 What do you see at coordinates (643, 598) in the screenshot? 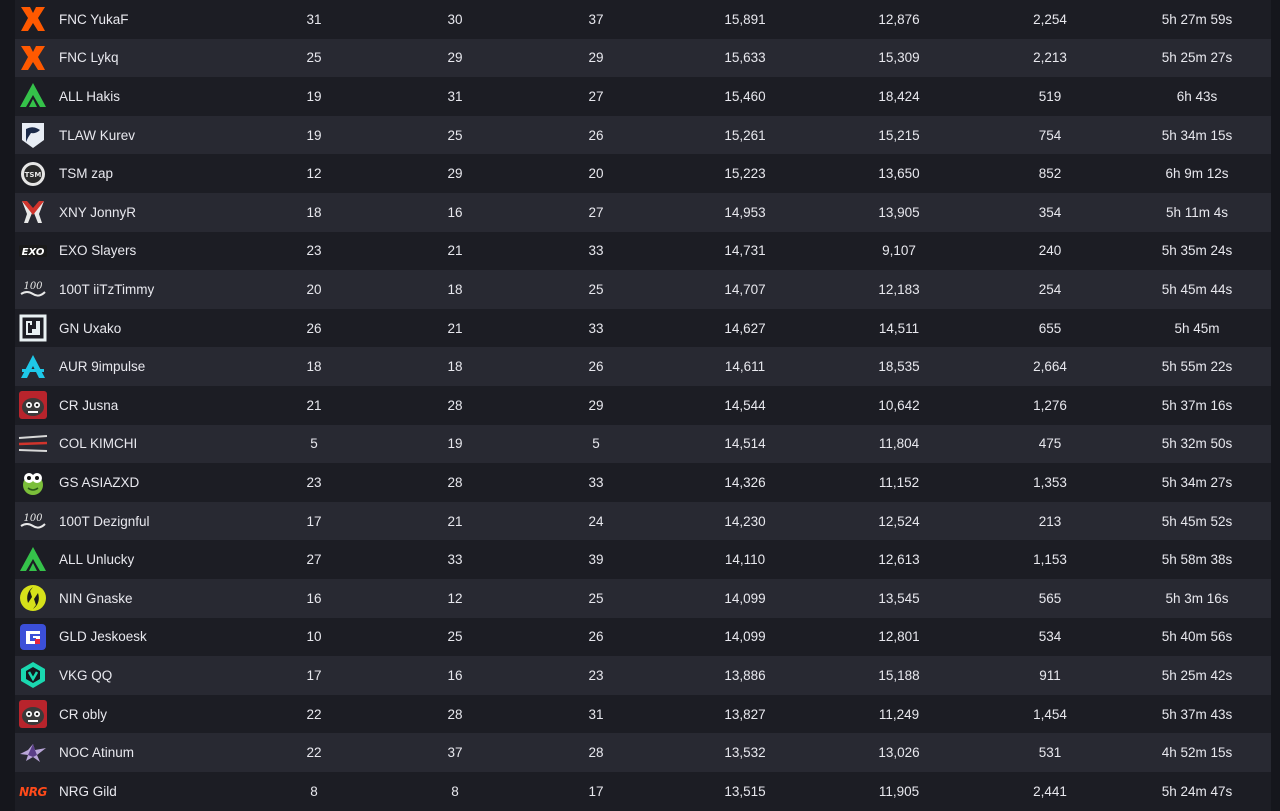
I see `table-row: NIN Gnaske 16 12 25 14,099 13,545 565 5h 3m 16s` at bounding box center [643, 598].